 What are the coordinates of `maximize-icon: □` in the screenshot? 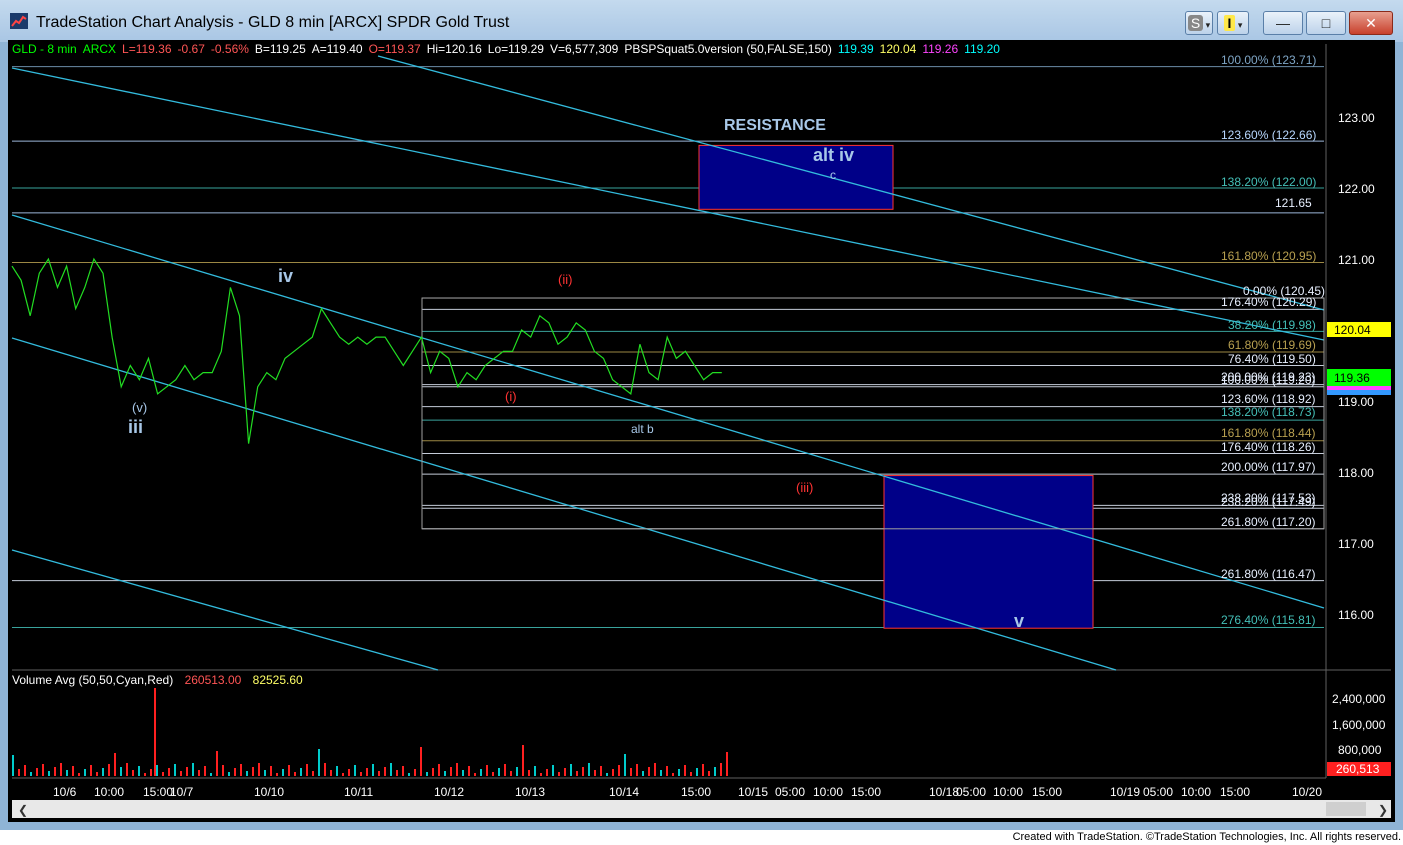 It's located at (1326, 23).